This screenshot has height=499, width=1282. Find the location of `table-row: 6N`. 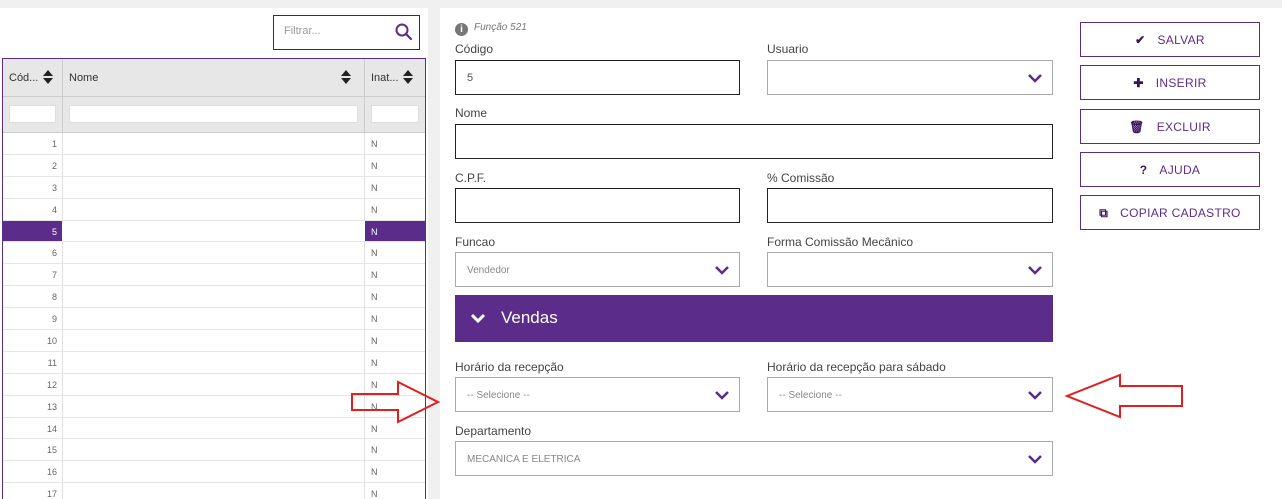

table-row: 6N is located at coordinates (214, 253).